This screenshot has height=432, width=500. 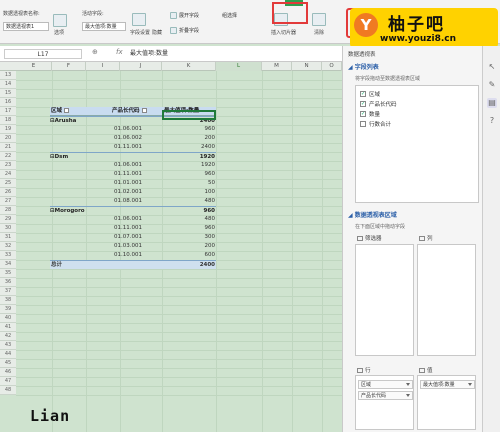 What do you see at coordinates (8, 291) in the screenshot?
I see `row-header: 37` at bounding box center [8, 291].